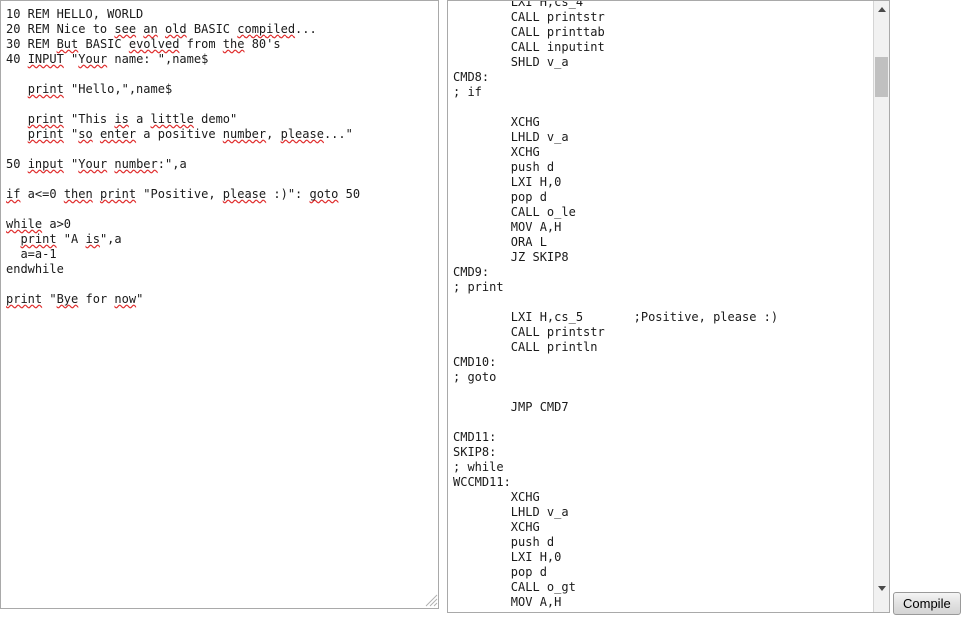  I want to click on scroll-up-button, so click(881, 9).